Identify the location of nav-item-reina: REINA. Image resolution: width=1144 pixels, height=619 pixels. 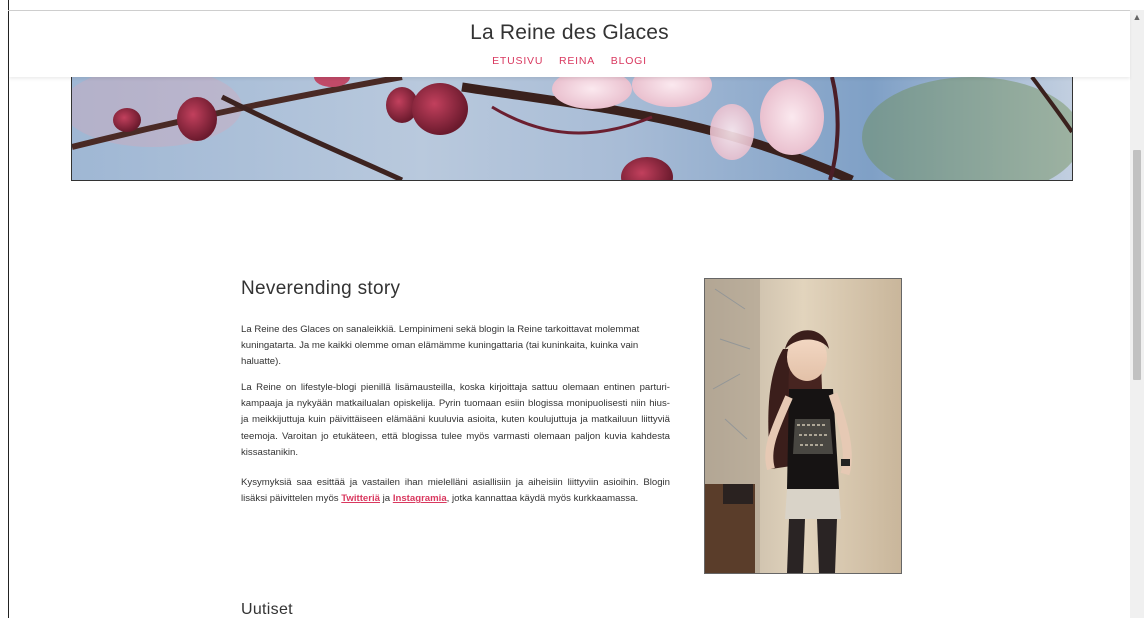
(577, 61).